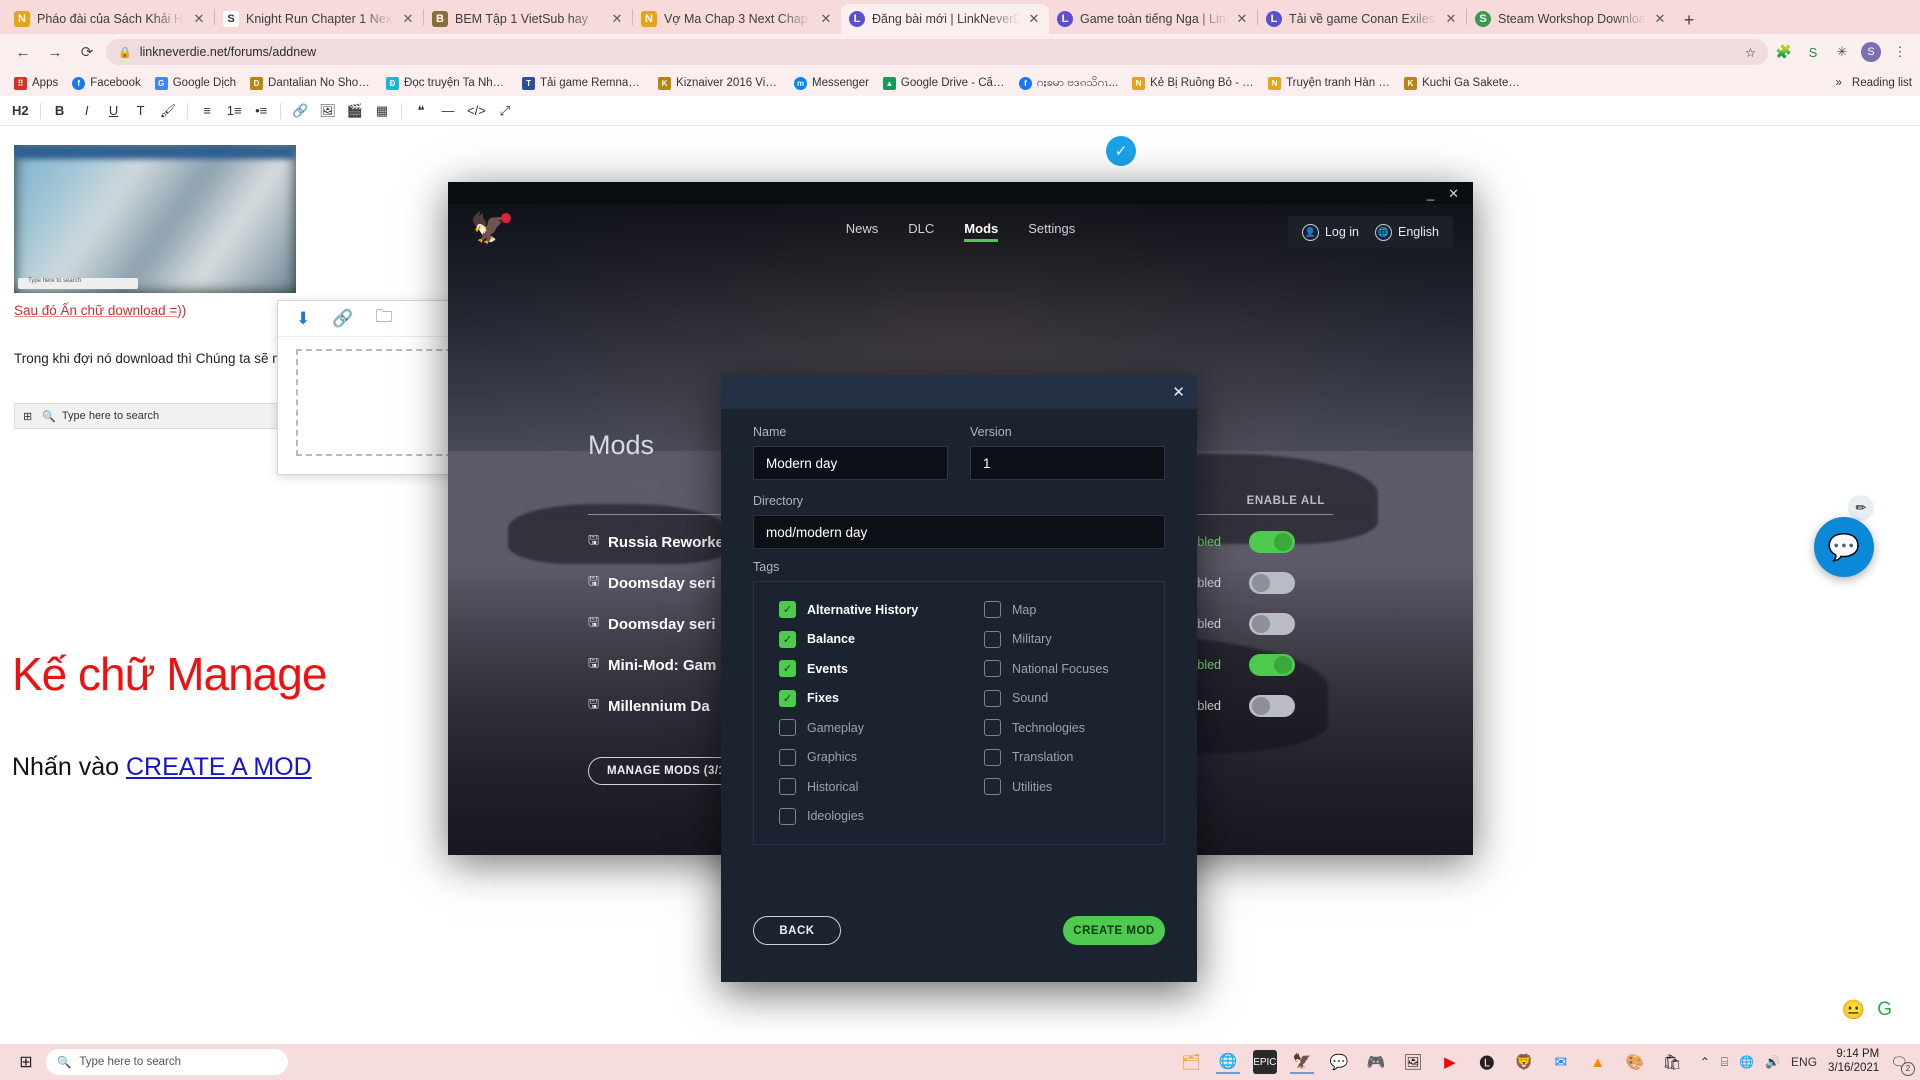  Describe the element at coordinates (234, 111) in the screenshot. I see `ordered-list-button: 1≡` at that location.